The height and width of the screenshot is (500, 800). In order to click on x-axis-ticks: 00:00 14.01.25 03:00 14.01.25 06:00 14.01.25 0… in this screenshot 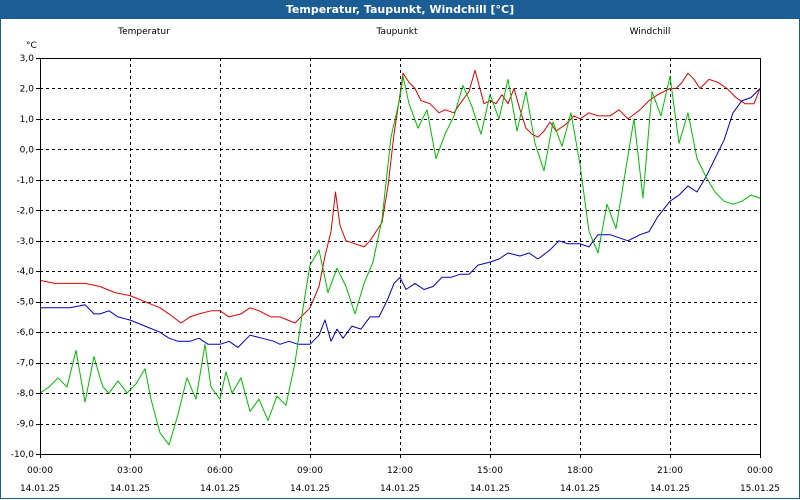, I will do `click(400, 474)`.